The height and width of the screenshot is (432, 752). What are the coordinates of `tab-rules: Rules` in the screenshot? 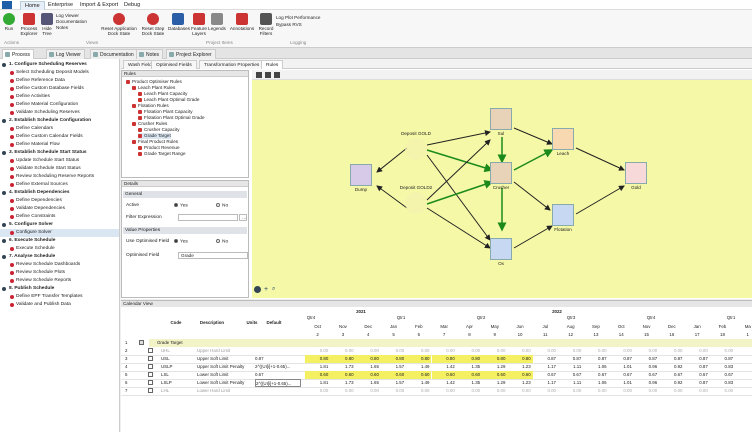 It's located at (272, 64).